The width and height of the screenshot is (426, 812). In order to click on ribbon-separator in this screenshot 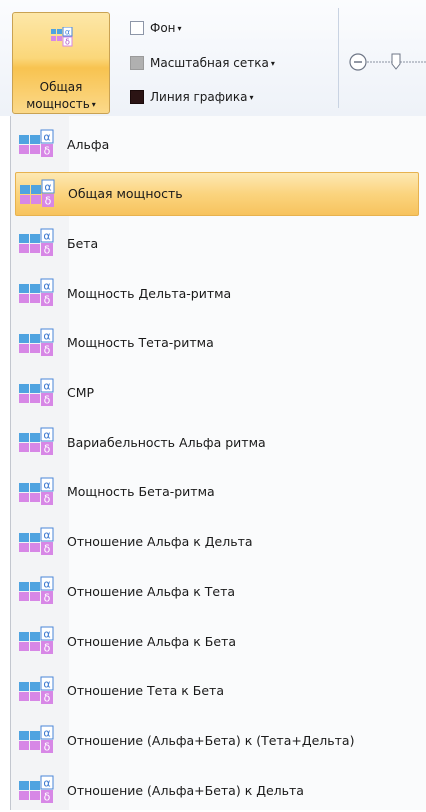, I will do `click(338, 58)`.